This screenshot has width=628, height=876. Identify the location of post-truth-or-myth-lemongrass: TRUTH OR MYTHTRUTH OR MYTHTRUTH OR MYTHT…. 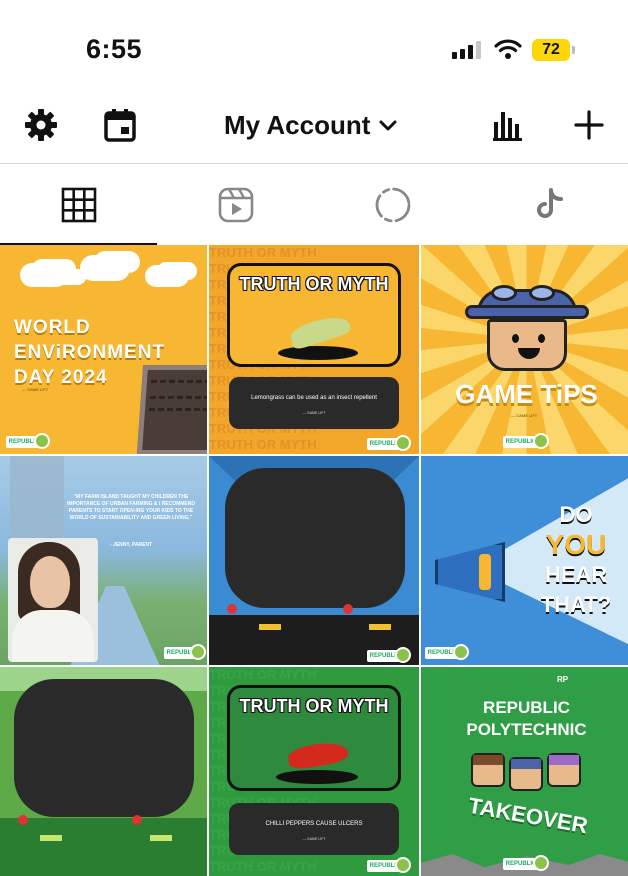
(314, 349).